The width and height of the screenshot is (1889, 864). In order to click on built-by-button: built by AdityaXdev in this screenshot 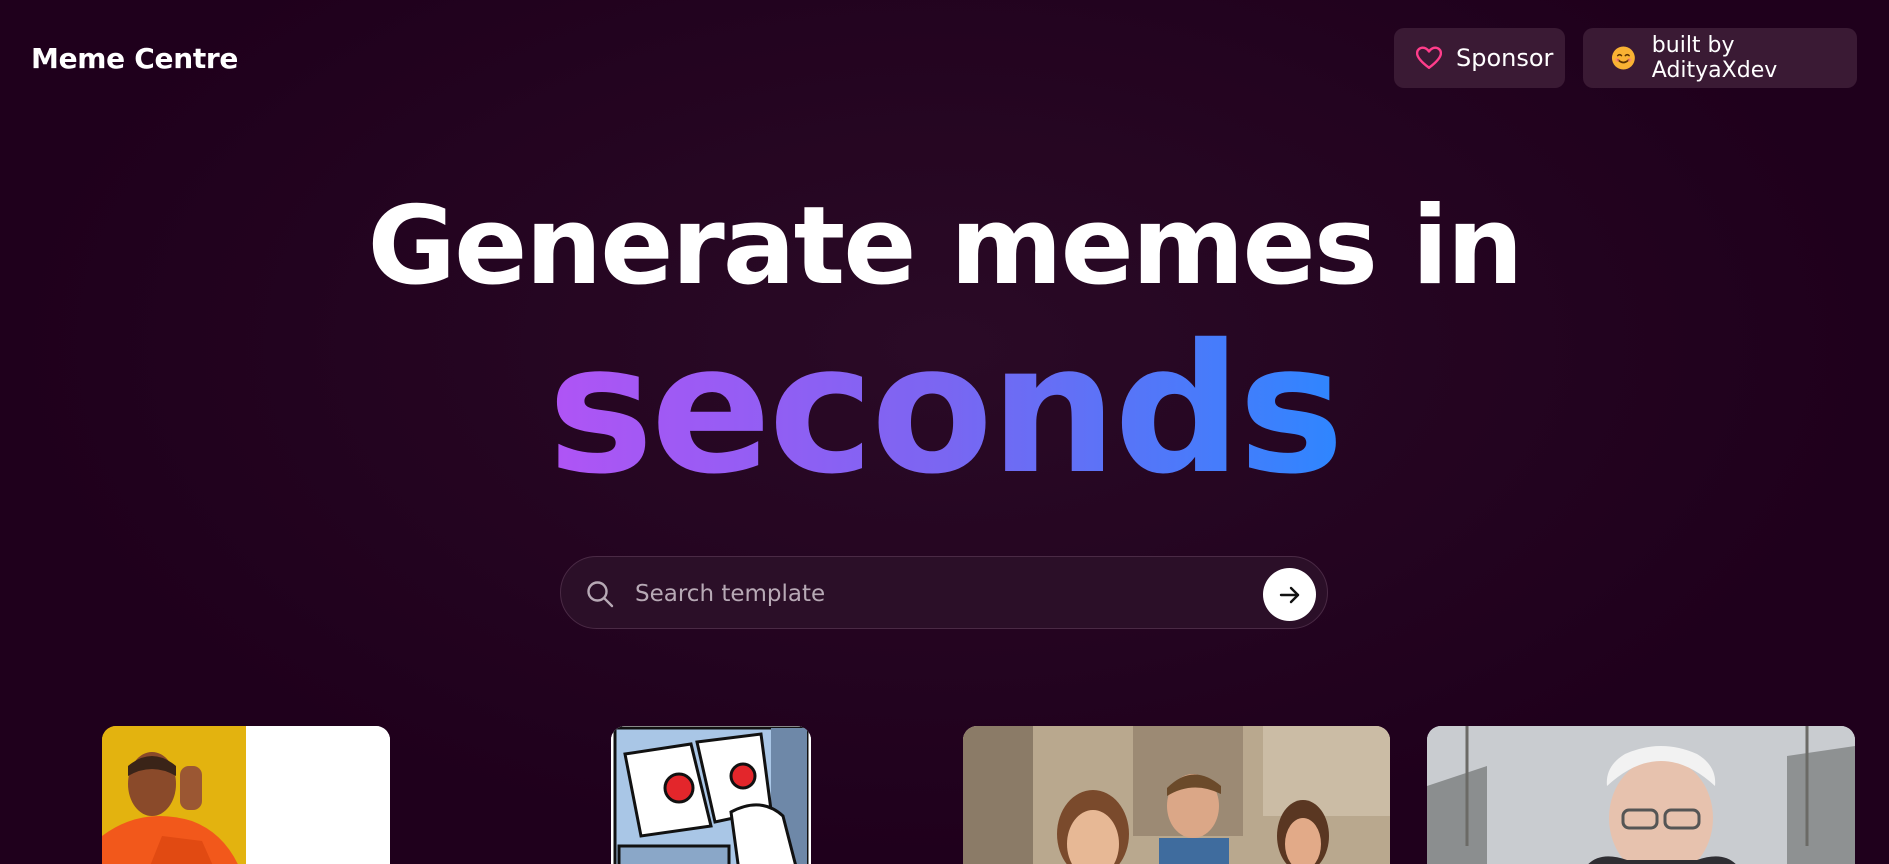, I will do `click(1720, 58)`.